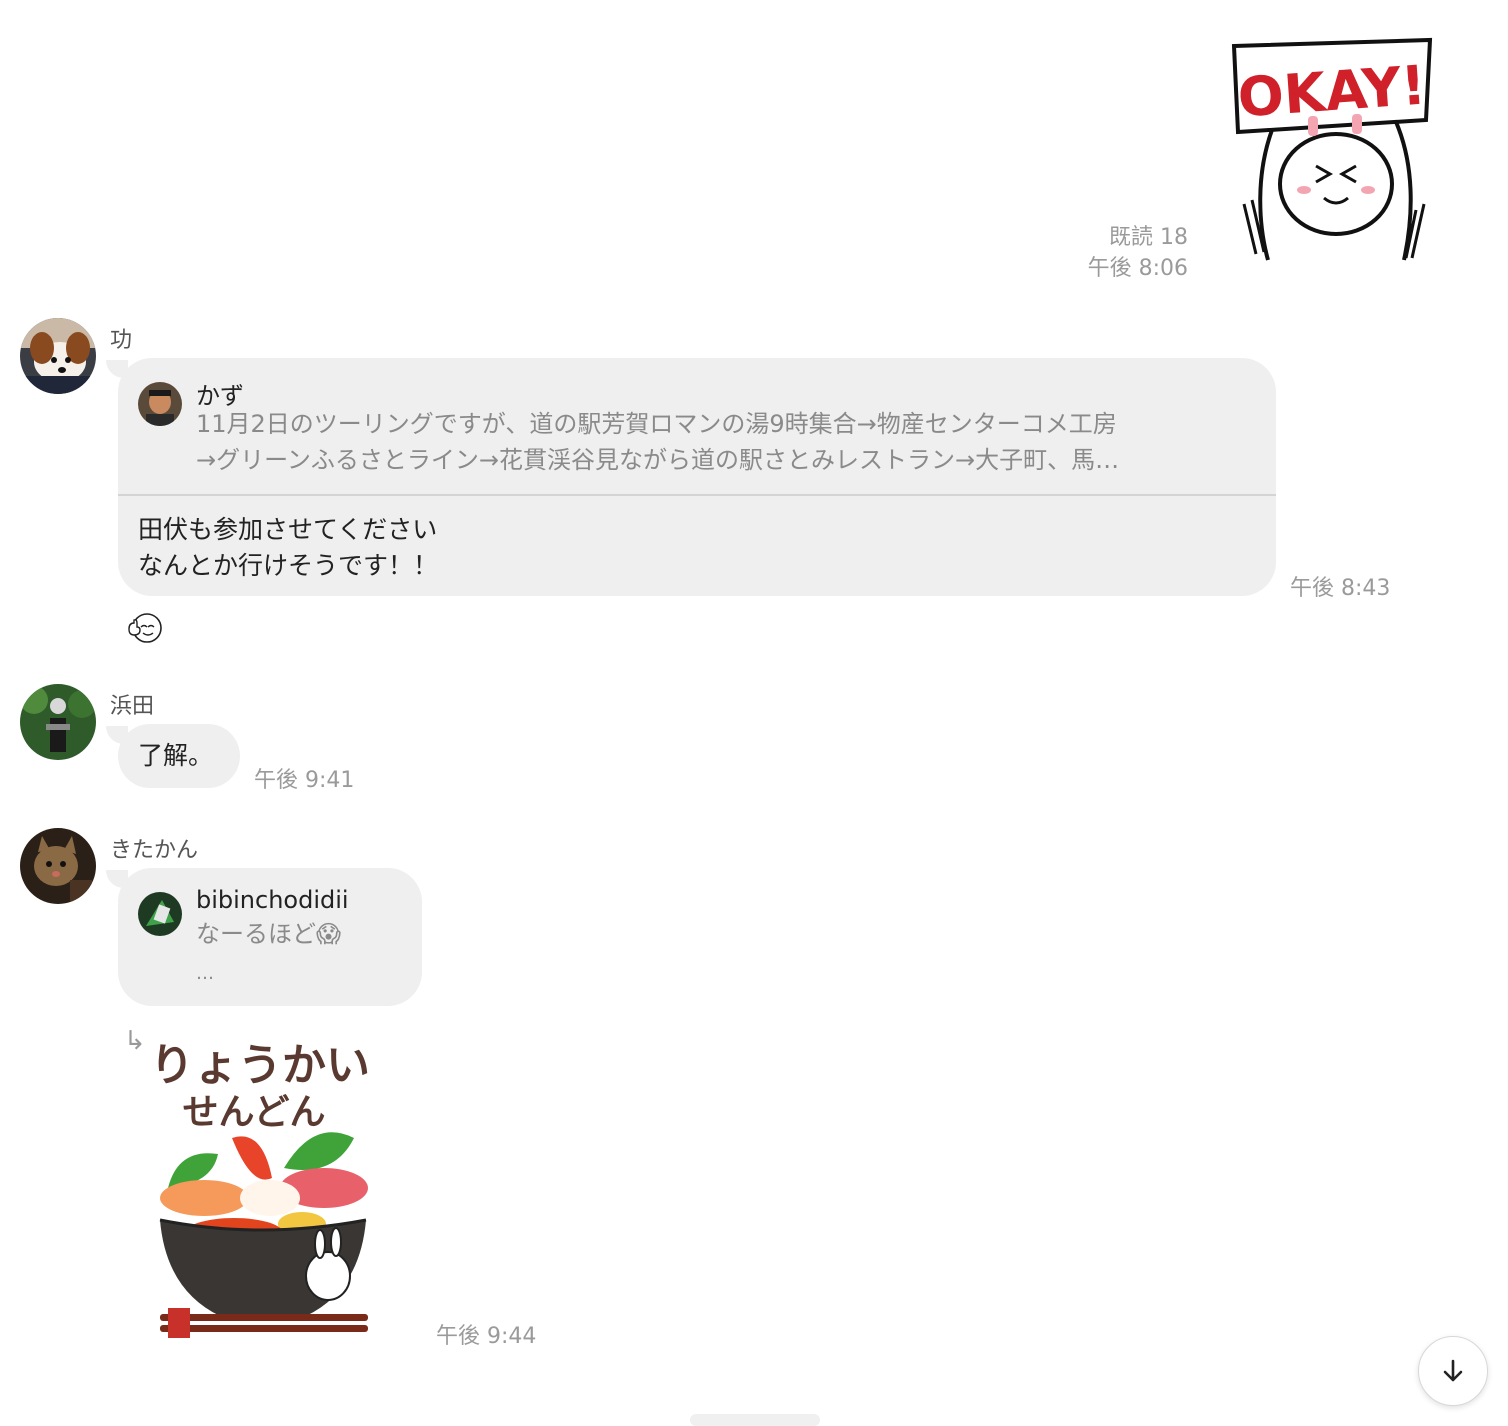  Describe the element at coordinates (154, 850) in the screenshot. I see `sender-name: きたかん` at that location.